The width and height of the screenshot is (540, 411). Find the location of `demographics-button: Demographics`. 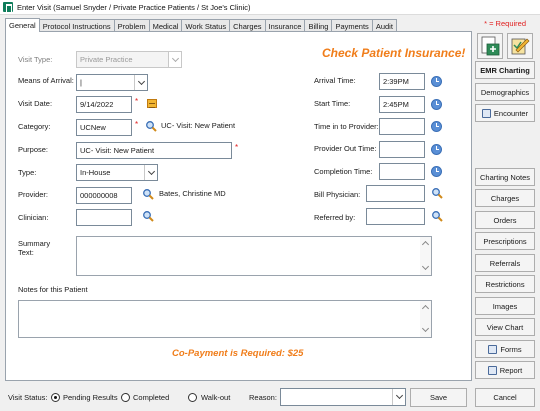

demographics-button: Demographics is located at coordinates (505, 92).